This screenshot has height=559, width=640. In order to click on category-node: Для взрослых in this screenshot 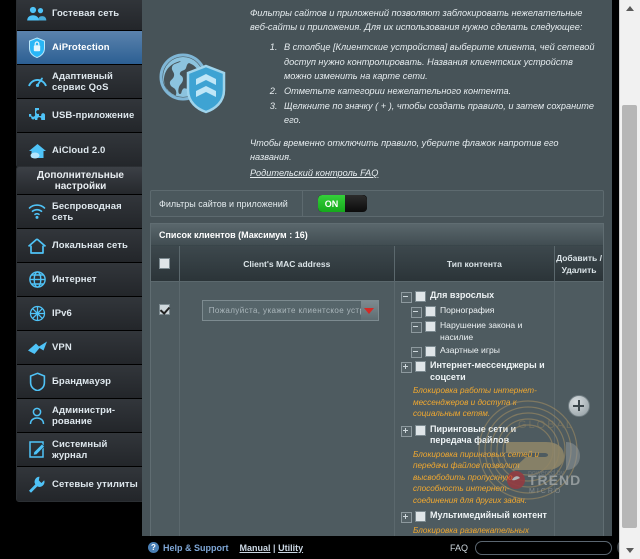, I will do `click(475, 297)`.